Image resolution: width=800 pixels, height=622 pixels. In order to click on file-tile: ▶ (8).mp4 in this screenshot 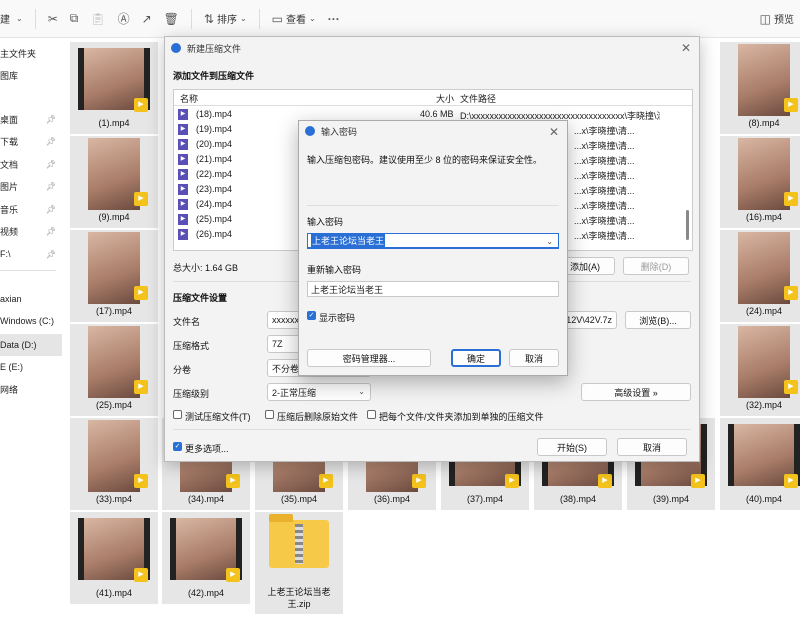, I will do `click(760, 88)`.